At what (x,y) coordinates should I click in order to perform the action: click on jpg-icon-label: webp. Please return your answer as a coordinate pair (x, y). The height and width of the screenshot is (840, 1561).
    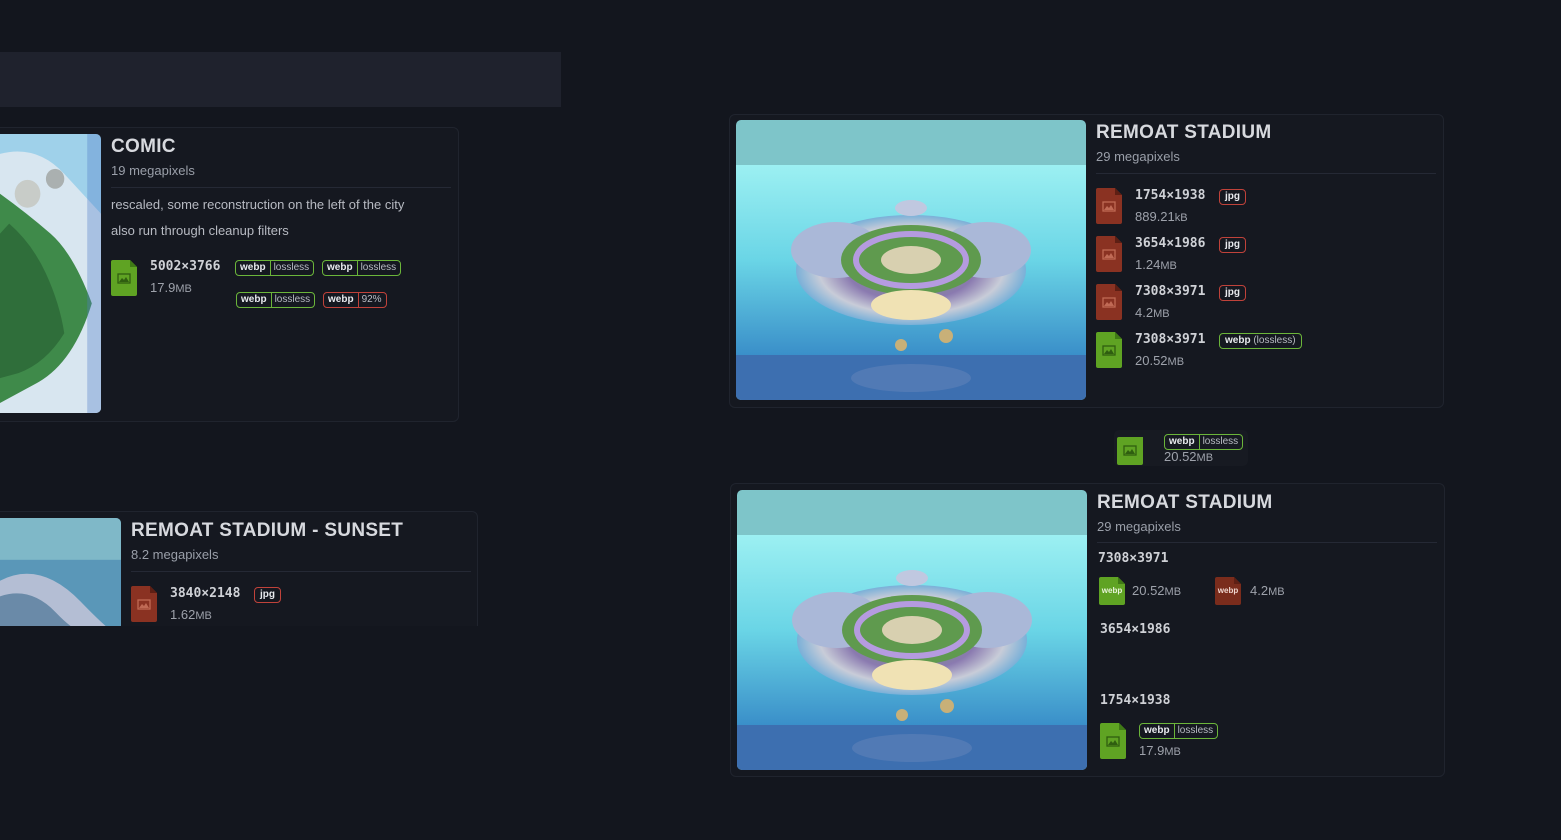
    Looking at the image, I should click on (1228, 590).